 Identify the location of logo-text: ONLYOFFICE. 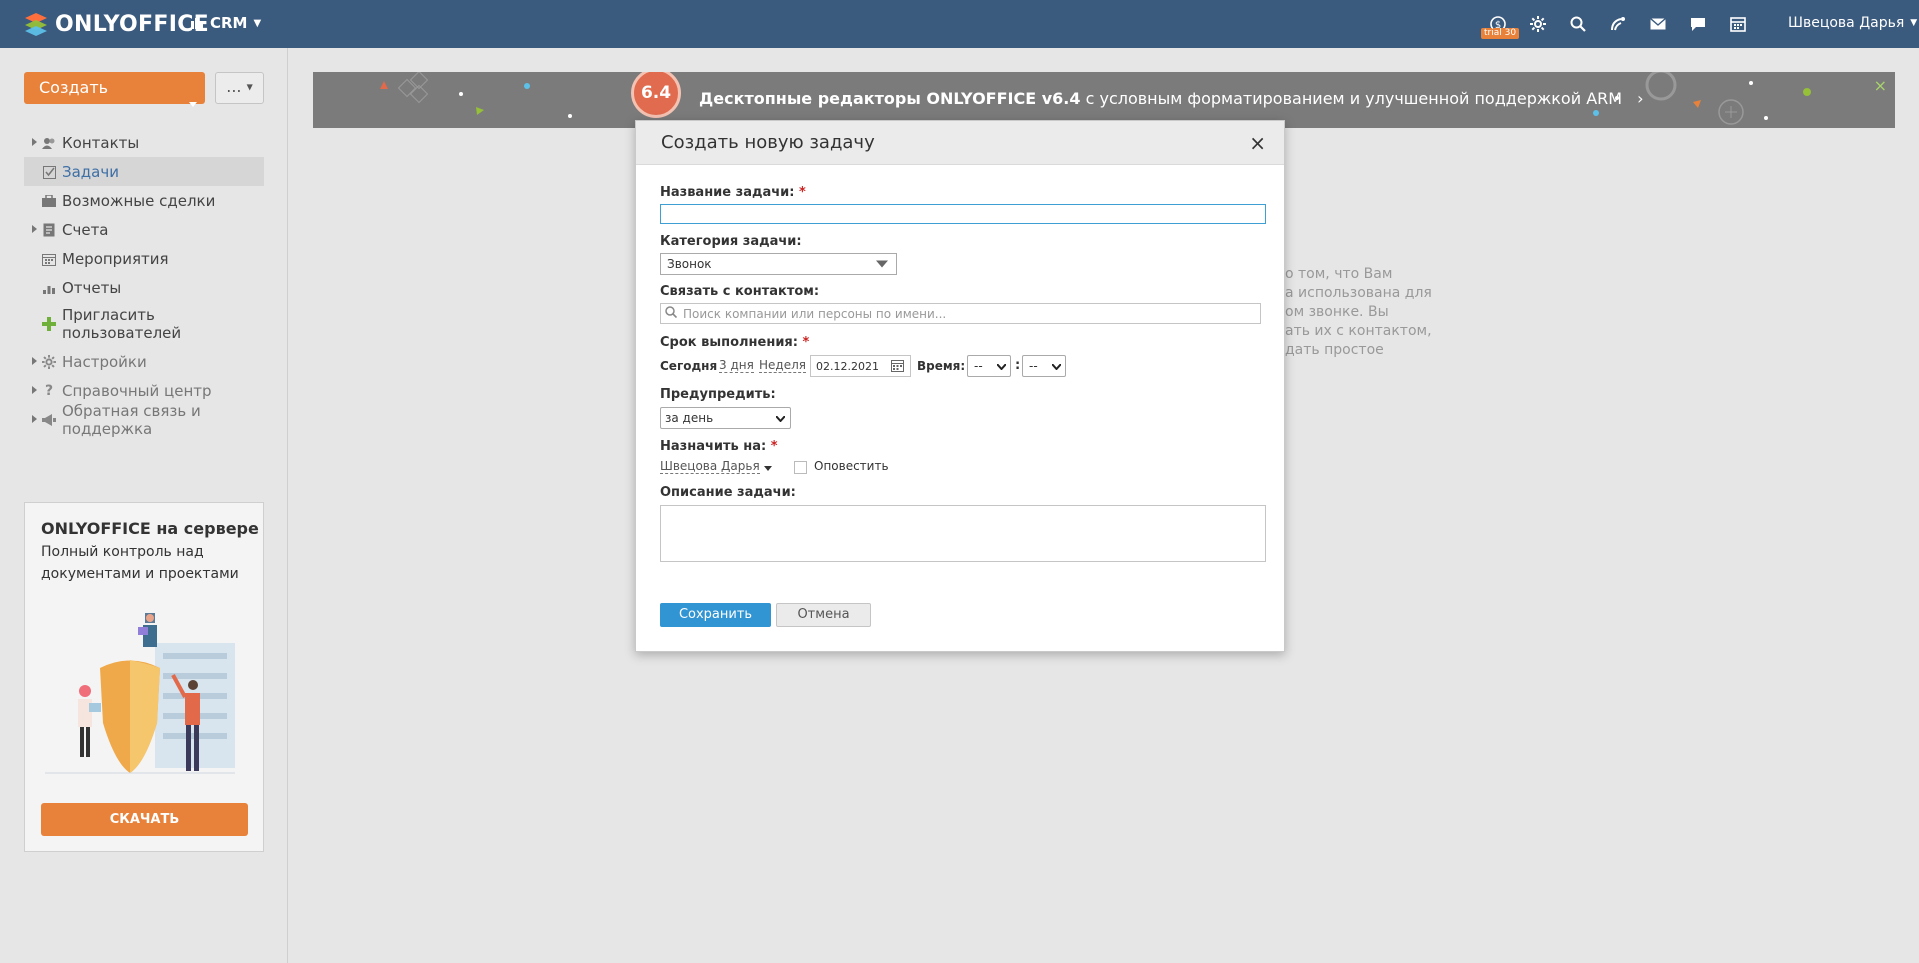
(132, 24).